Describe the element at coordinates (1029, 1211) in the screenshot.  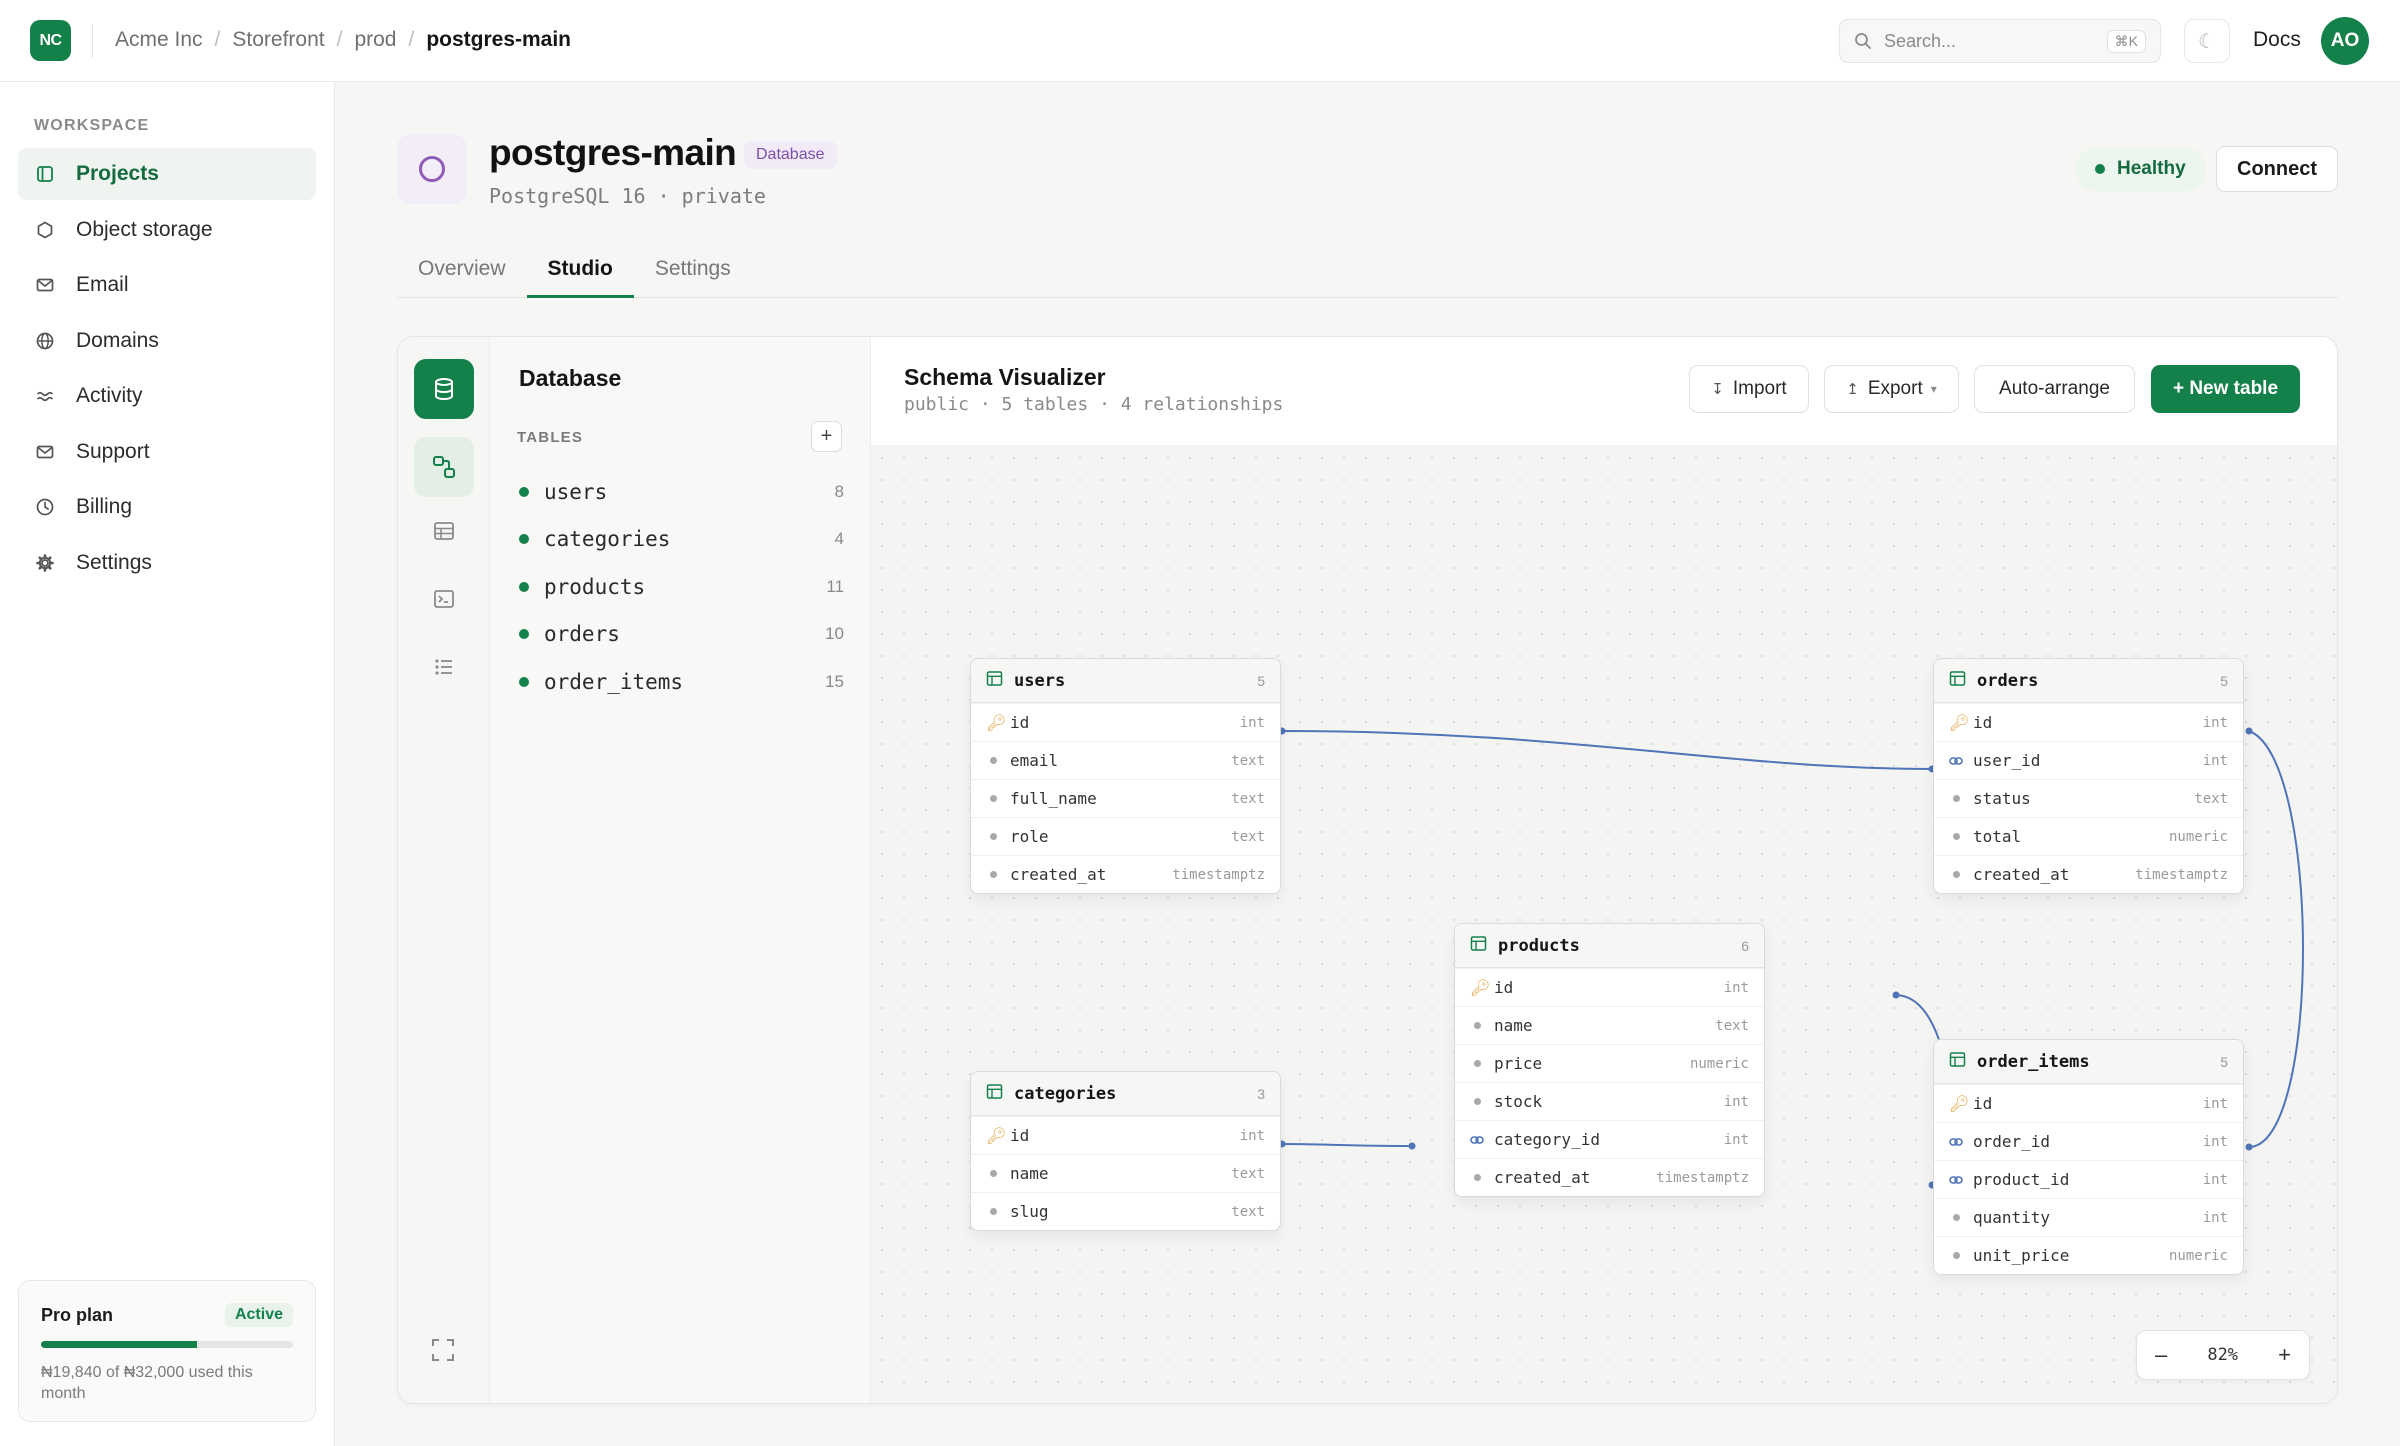
I see `column-name: slug` at that location.